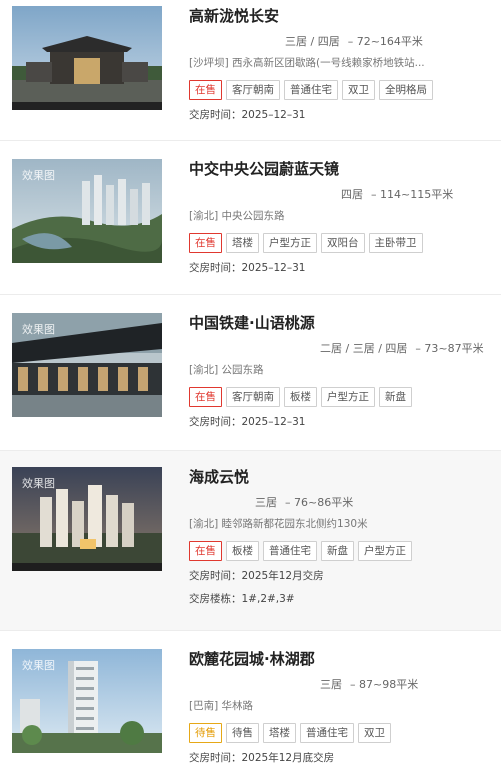 This screenshot has width=501, height=776. I want to click on room-types: 四居, so click(352, 194).